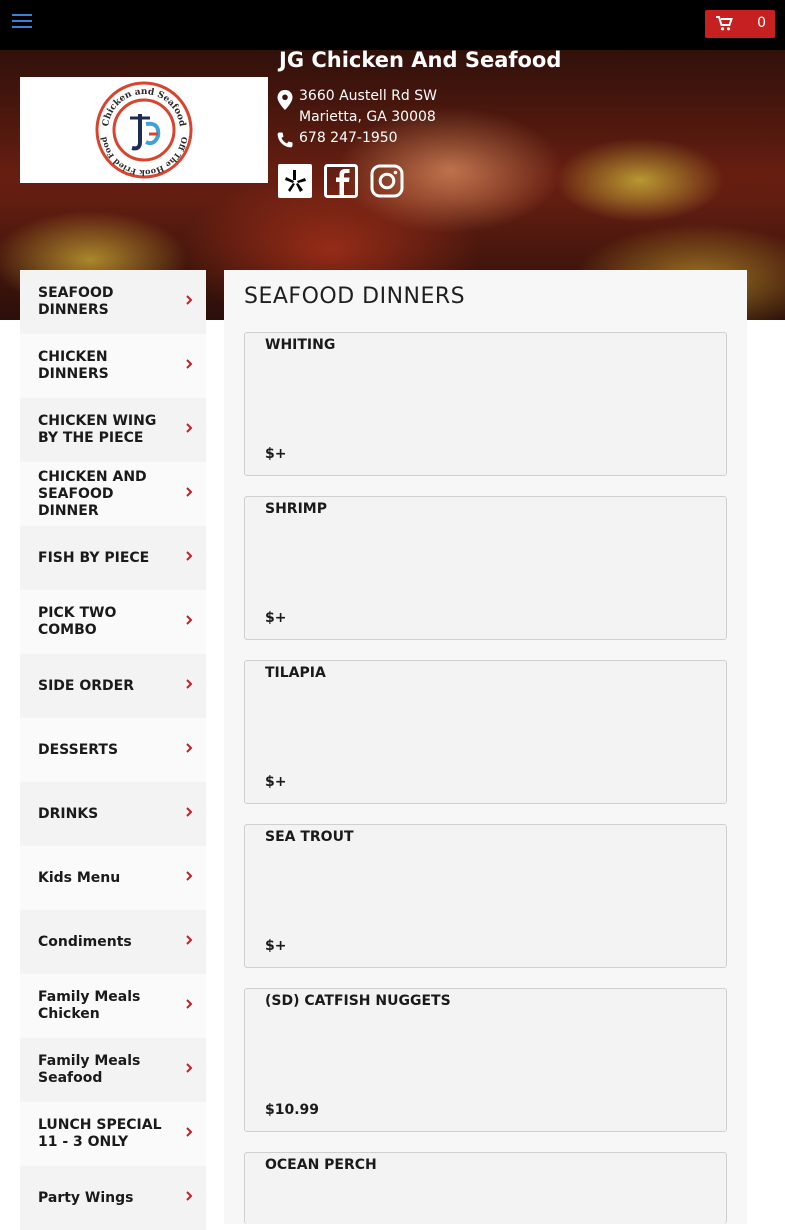  What do you see at coordinates (100, 1133) in the screenshot?
I see `sidebar-item-label: LUNCH SPECIAL 11 - 3 ONLY` at bounding box center [100, 1133].